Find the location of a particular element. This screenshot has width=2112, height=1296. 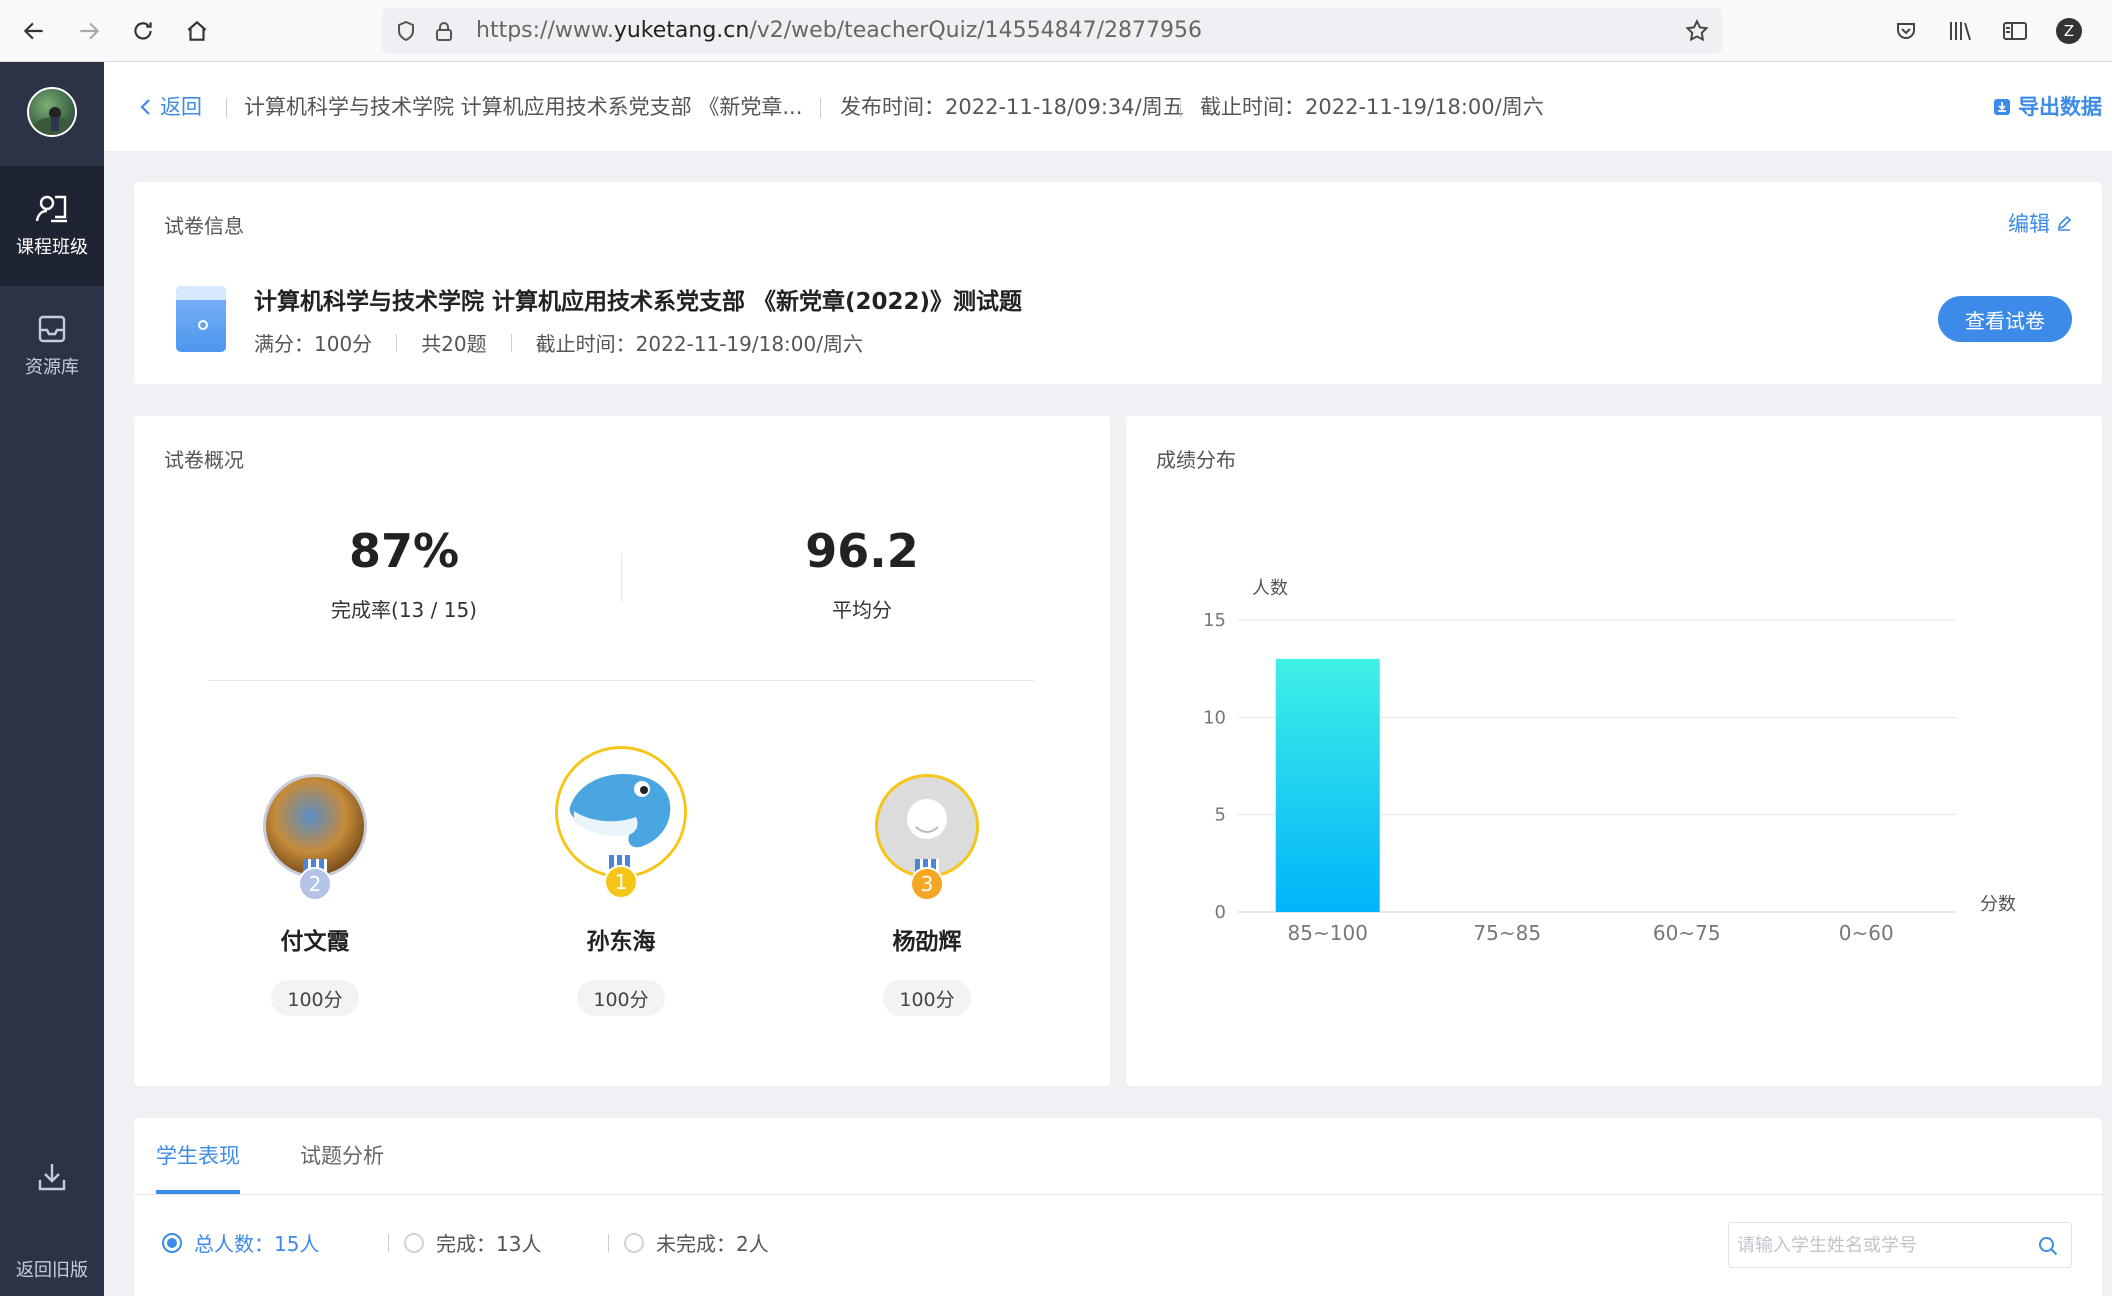

library-icon is located at coordinates (1961, 31).